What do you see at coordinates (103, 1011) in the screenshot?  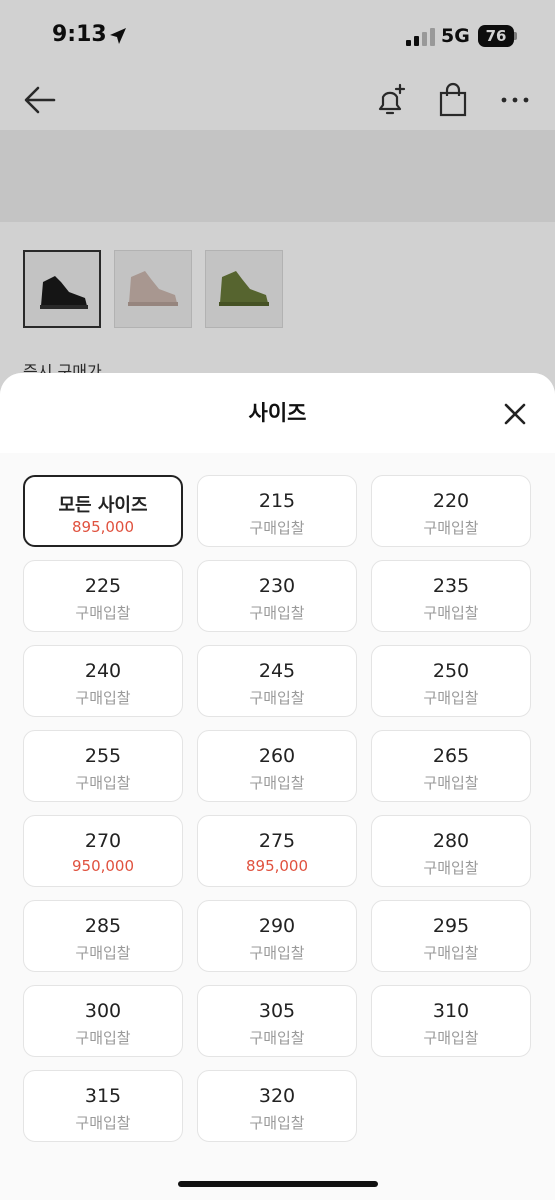 I see `size-label: 300` at bounding box center [103, 1011].